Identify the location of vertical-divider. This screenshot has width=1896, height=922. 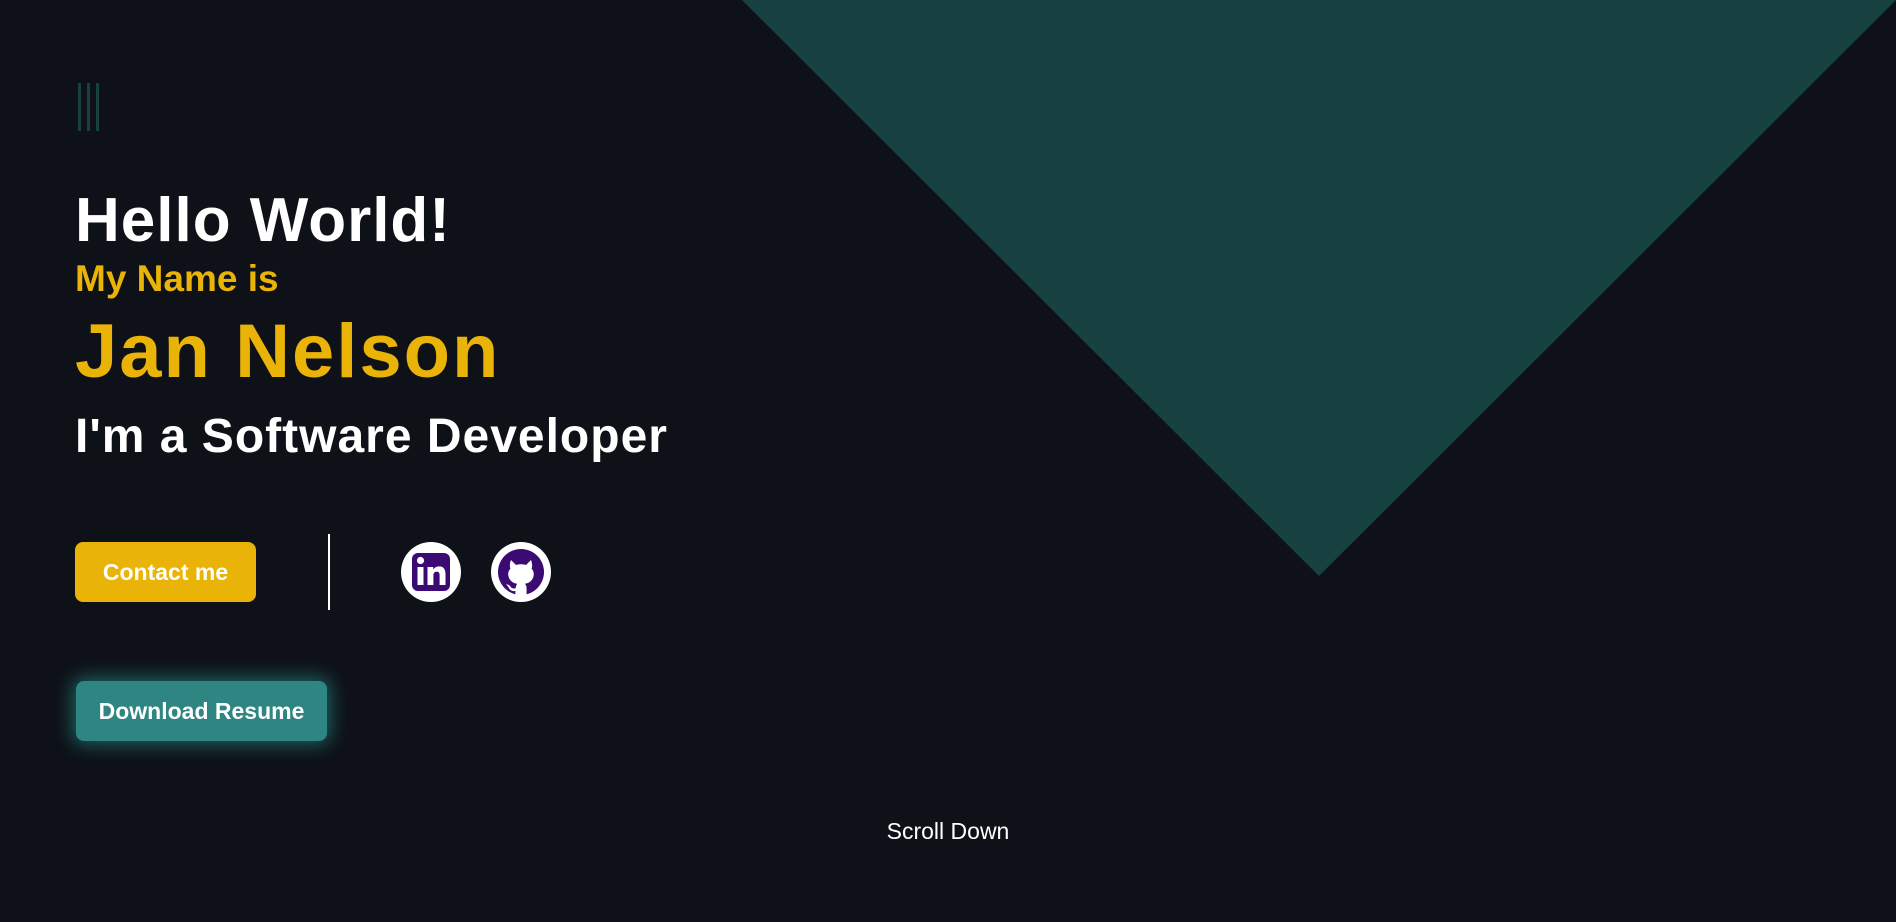
(329, 572).